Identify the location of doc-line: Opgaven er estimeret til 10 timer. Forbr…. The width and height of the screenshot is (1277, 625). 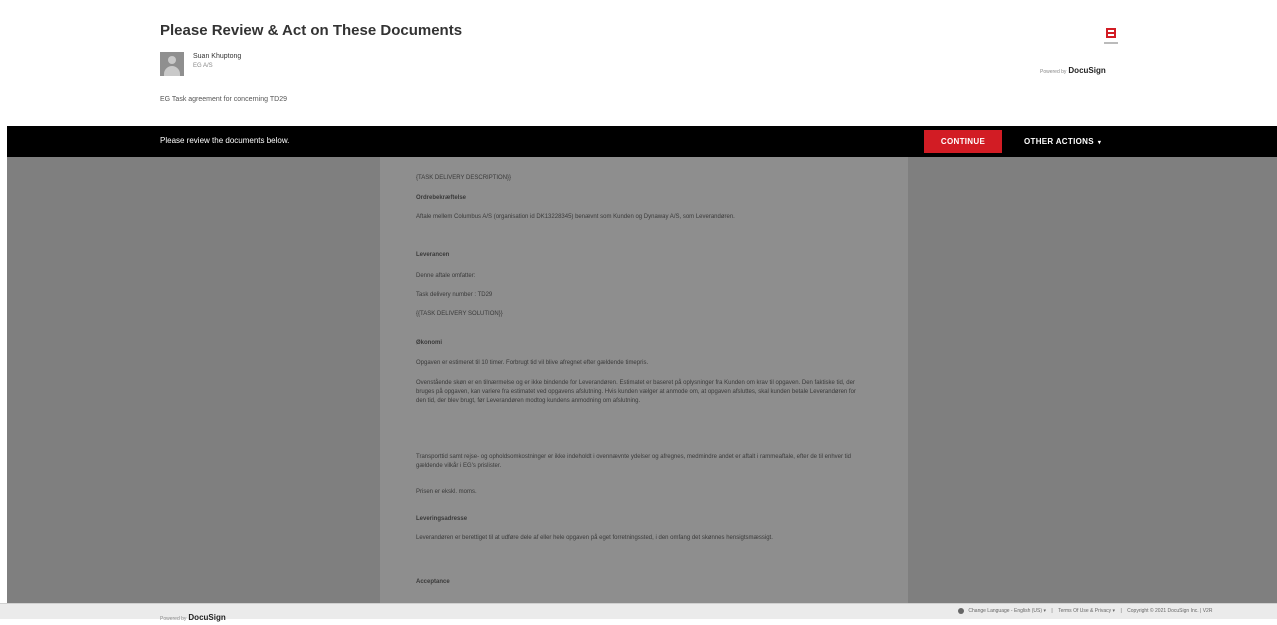
(532, 363).